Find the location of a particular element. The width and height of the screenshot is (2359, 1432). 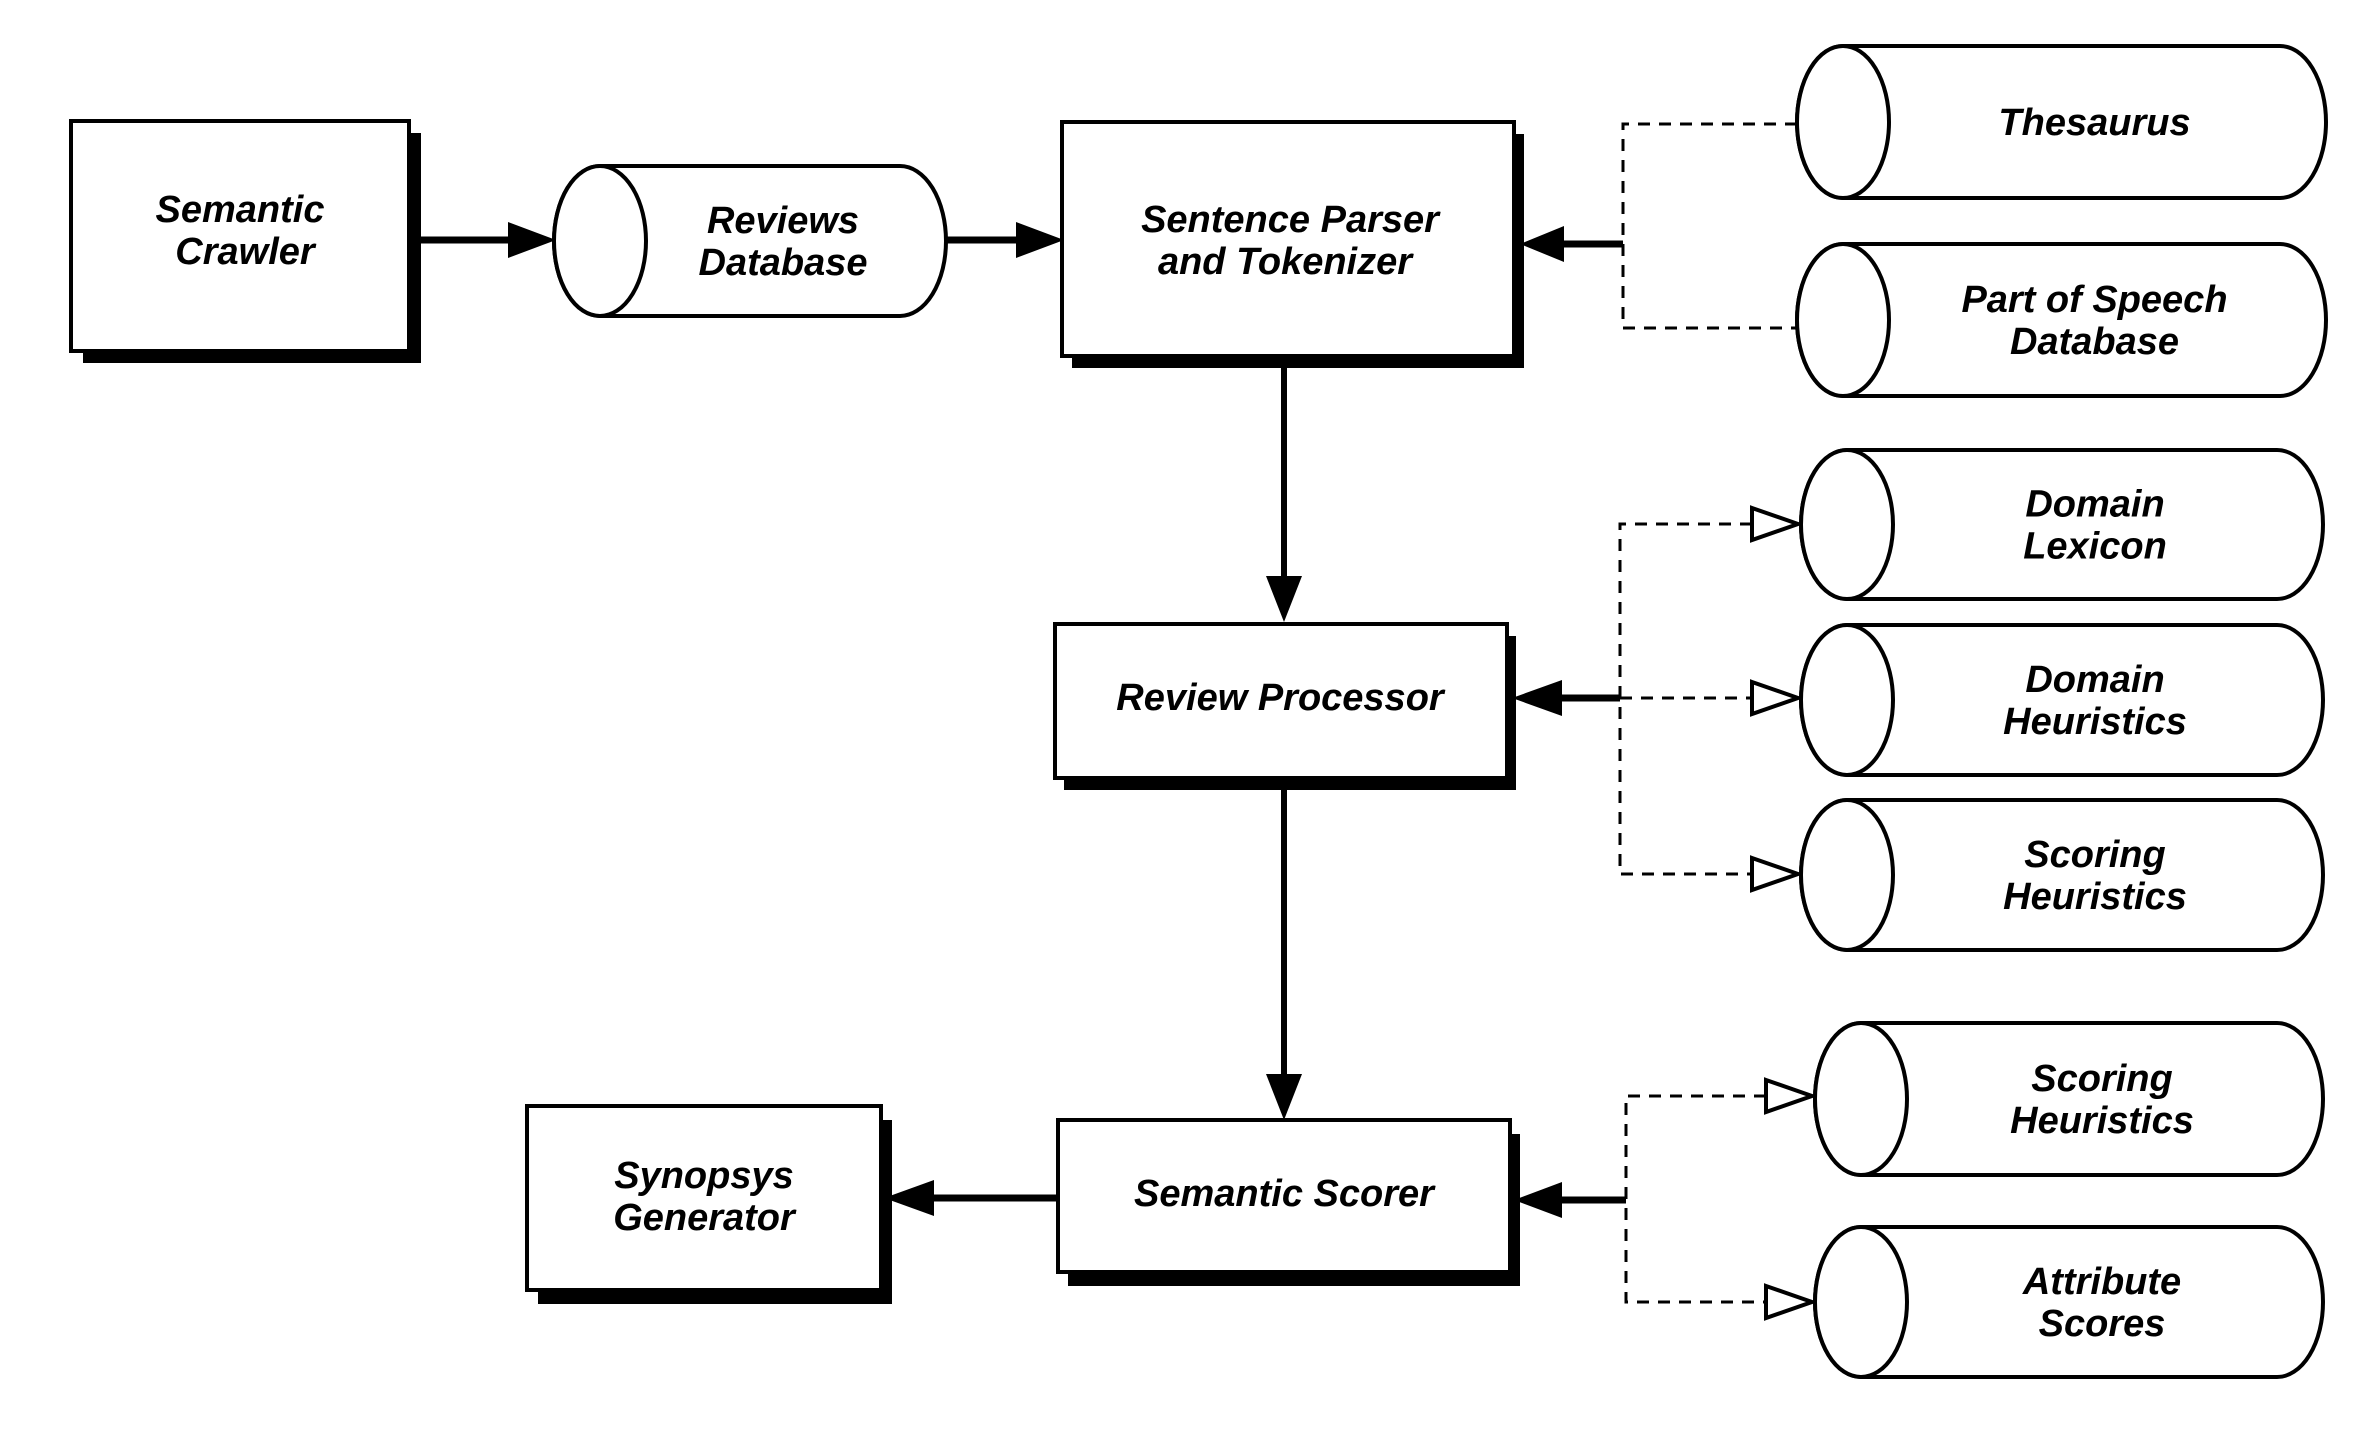

process-review-processor: Review Processor is located at coordinates (1284, 706).